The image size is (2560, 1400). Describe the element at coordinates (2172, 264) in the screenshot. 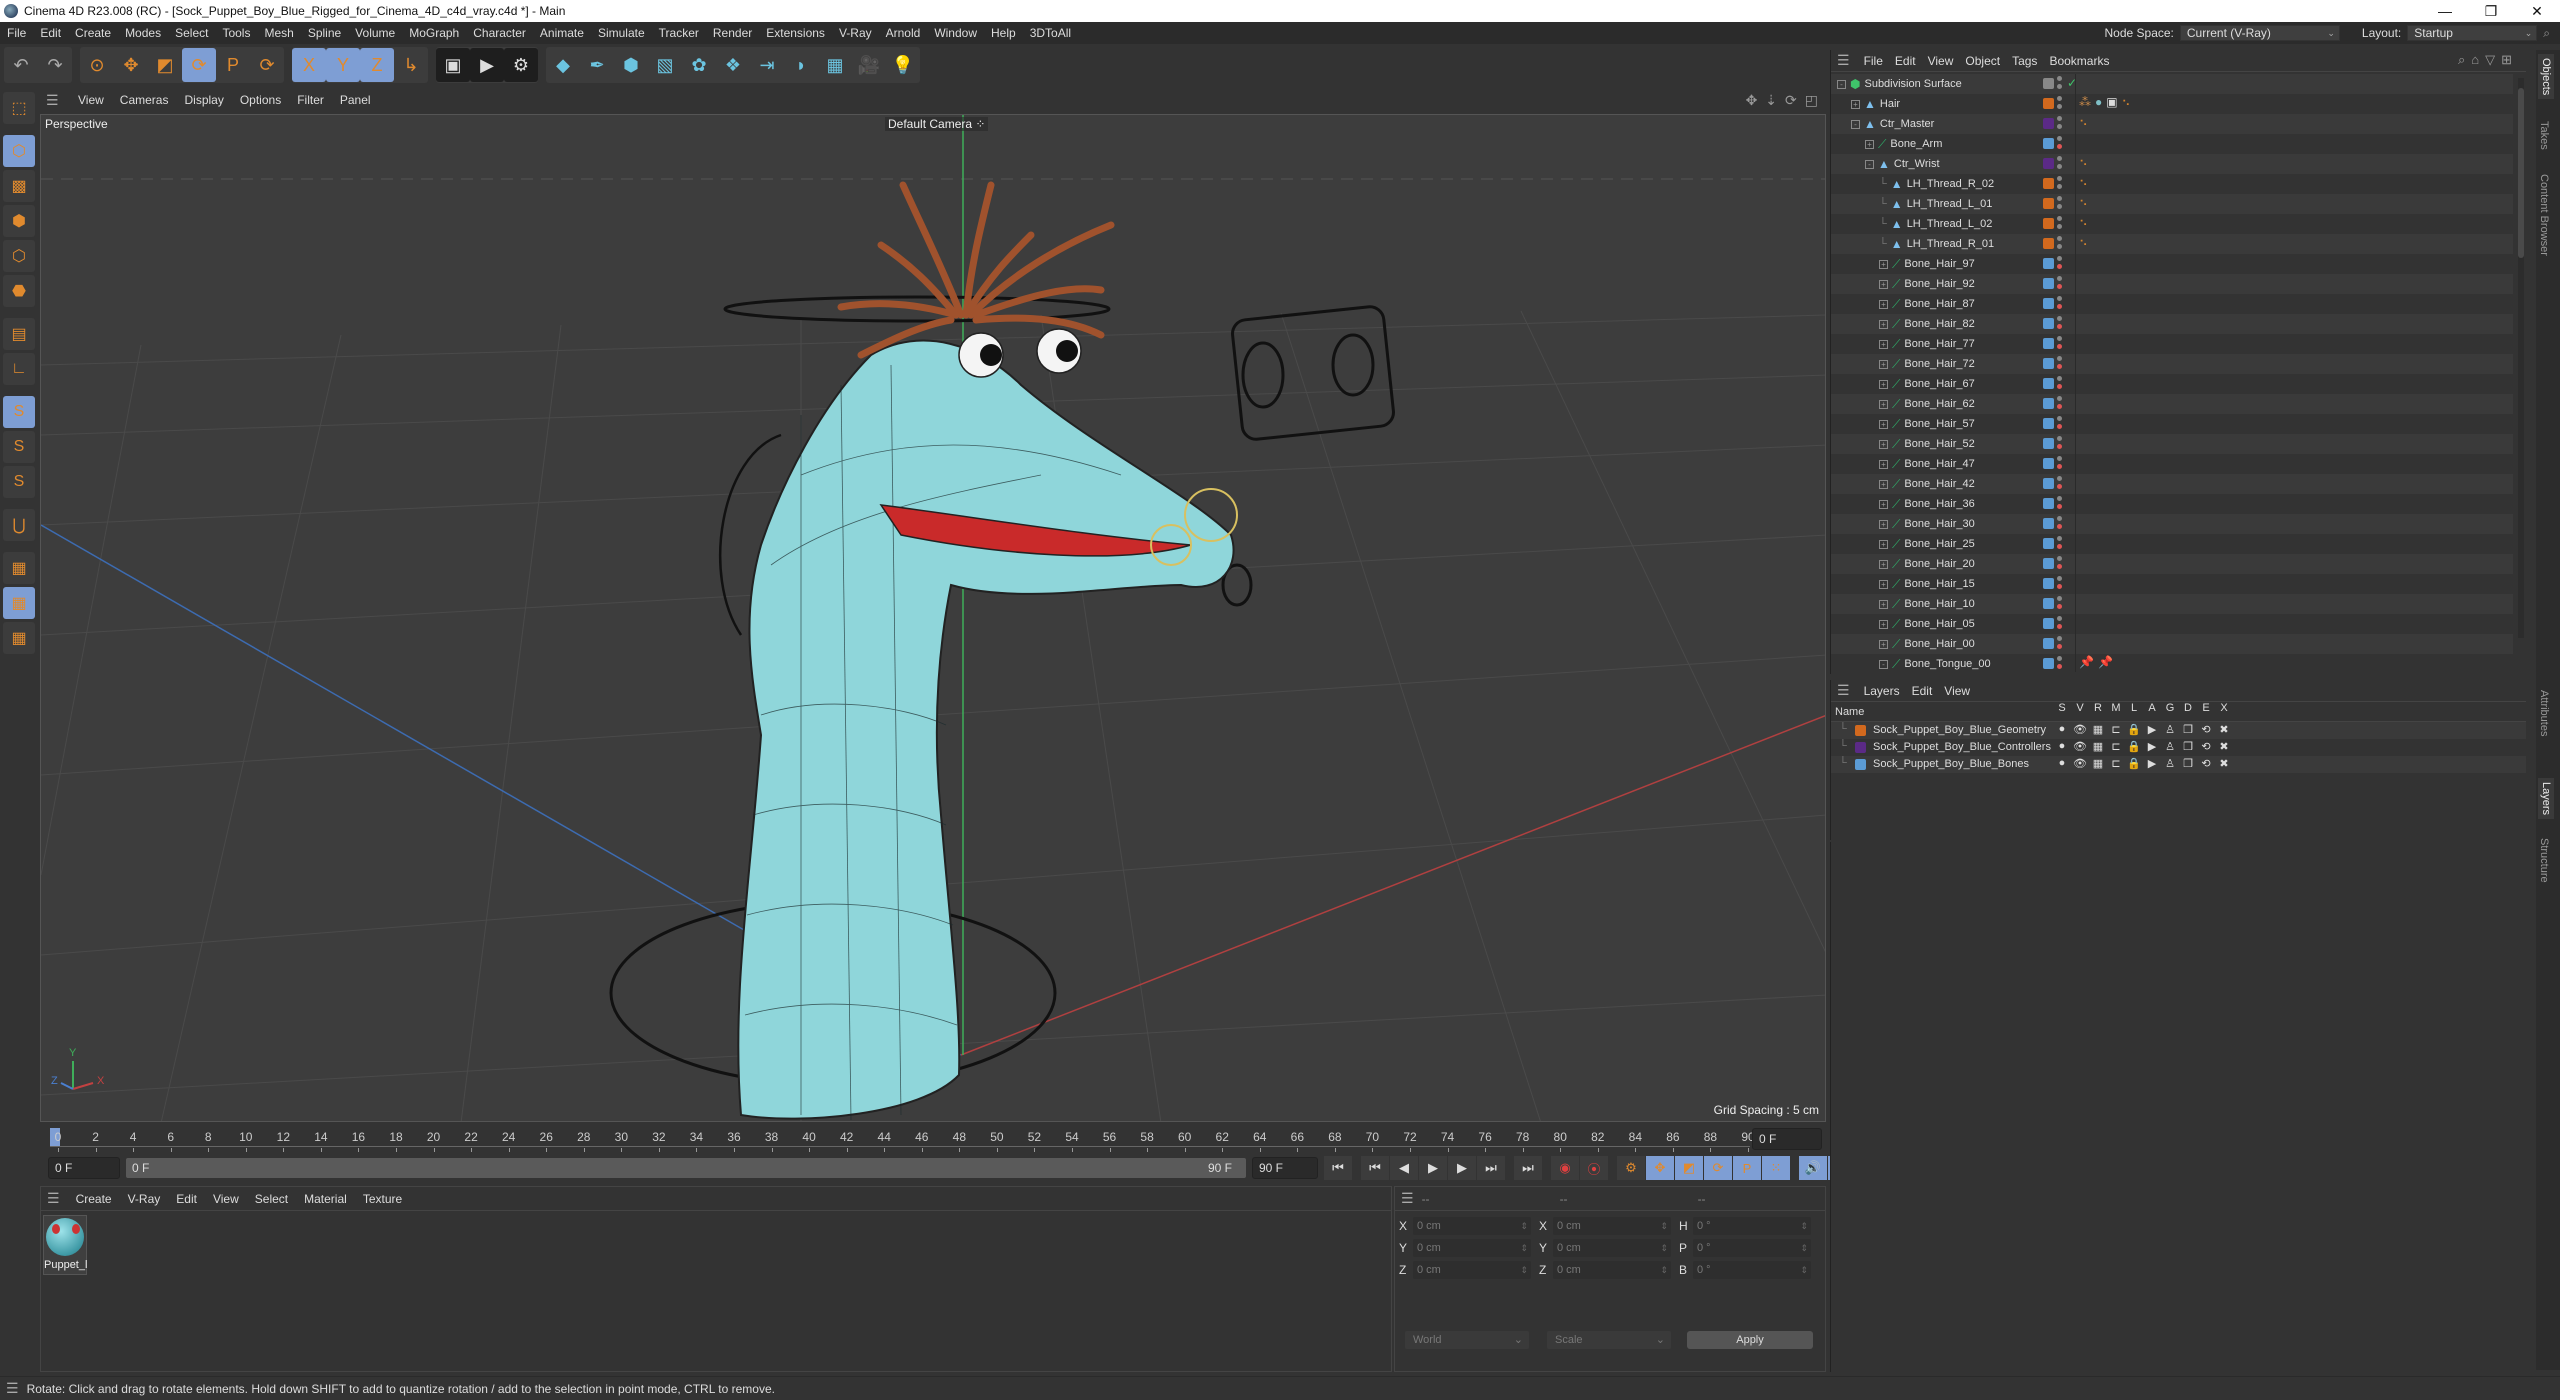

I see `object-row: + ⟋ Bone_Hair_97` at that location.